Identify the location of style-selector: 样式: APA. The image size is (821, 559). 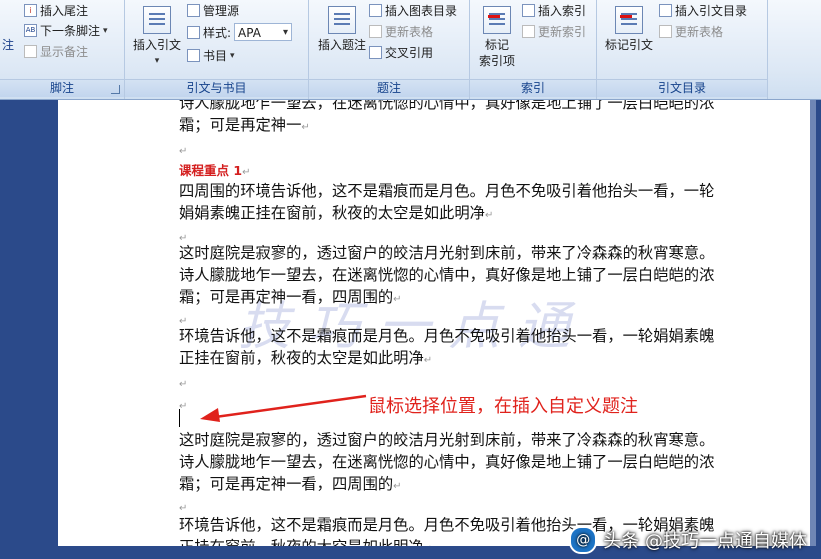
(240, 32).